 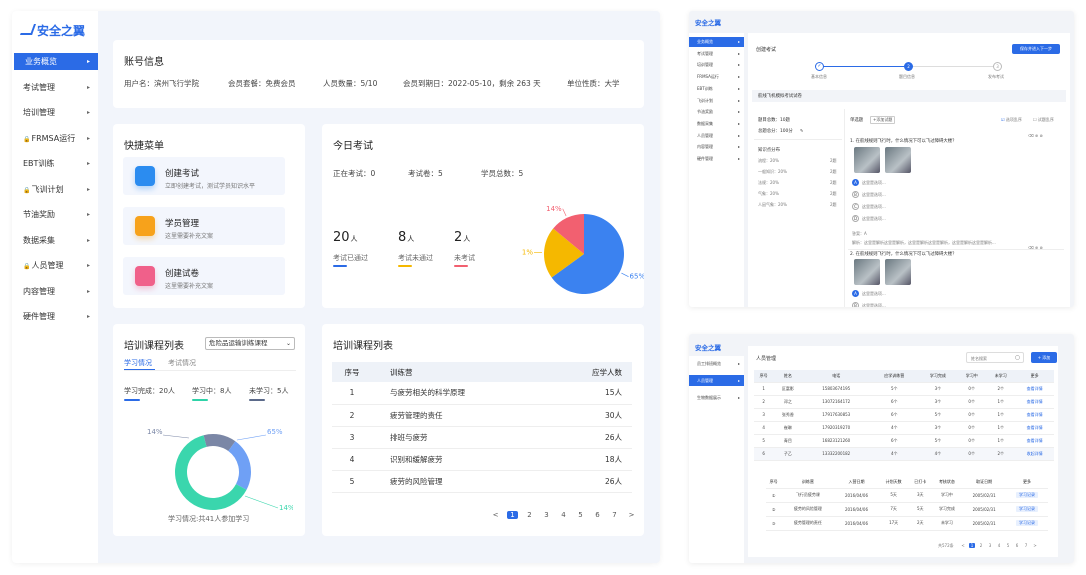 I want to click on shuffle-options-checkbox: ☑ 选项乱序, so click(x=1011, y=120).